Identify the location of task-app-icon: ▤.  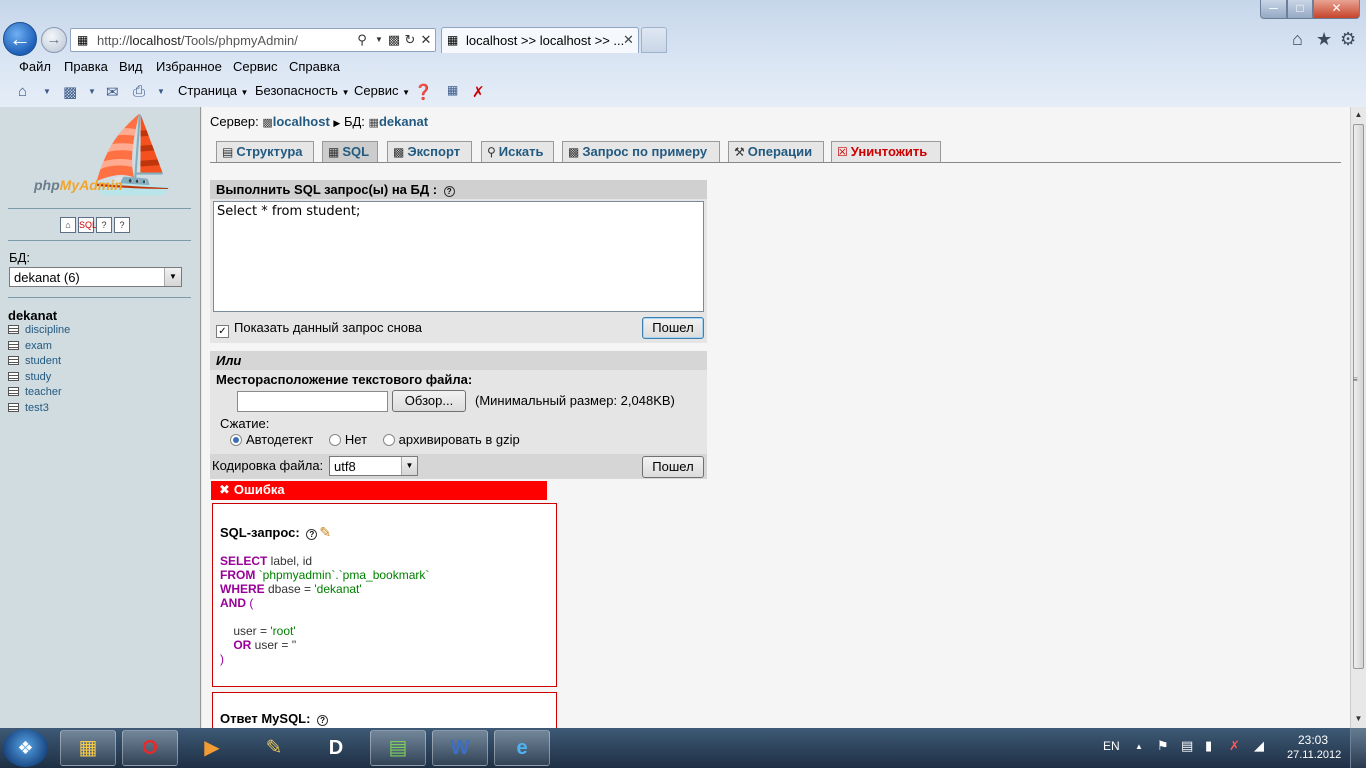
(398, 748).